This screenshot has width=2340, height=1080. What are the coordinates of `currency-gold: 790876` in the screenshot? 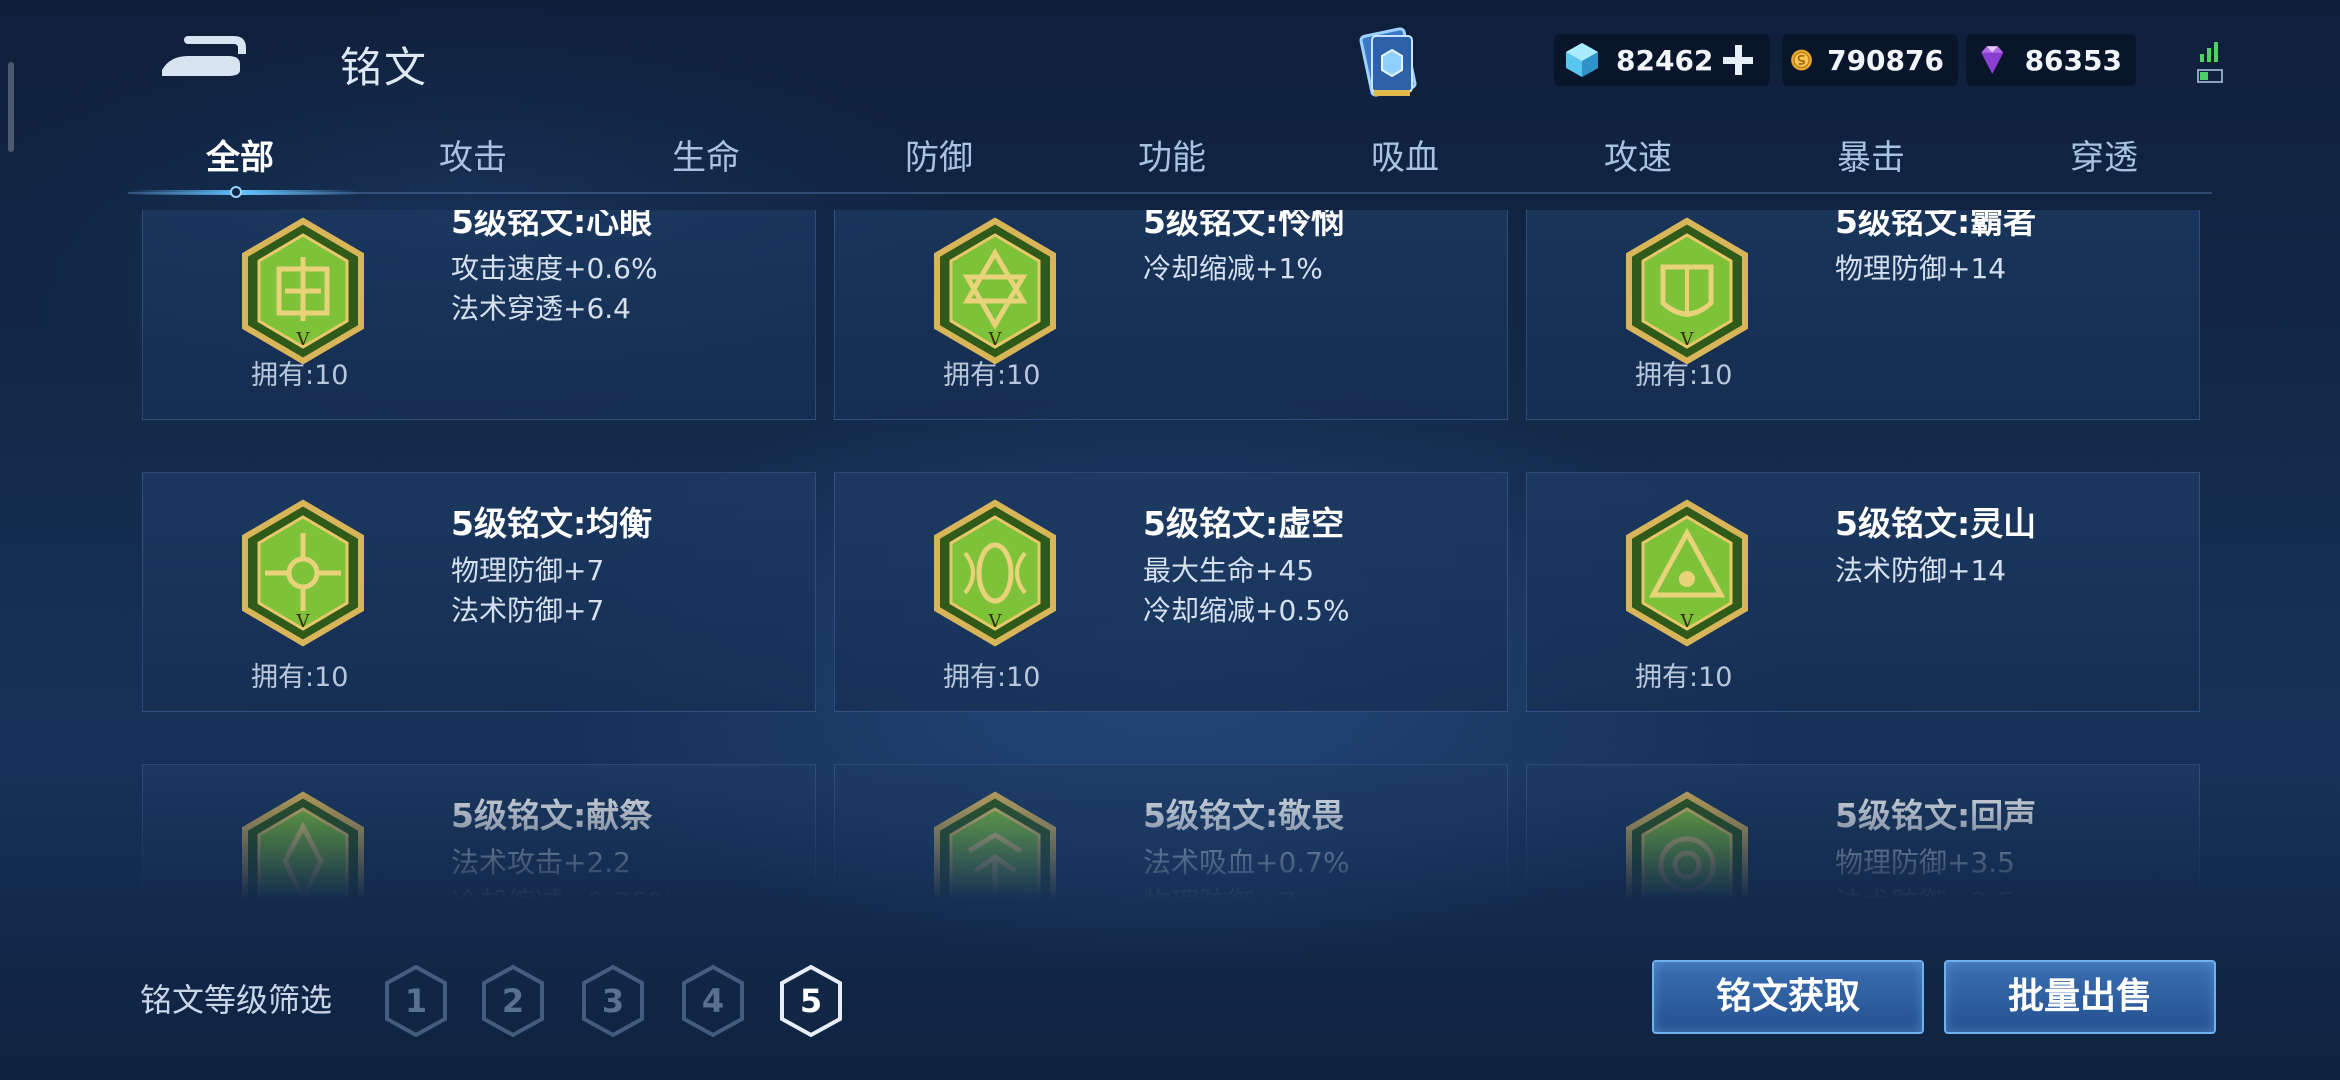 It's located at (1870, 60).